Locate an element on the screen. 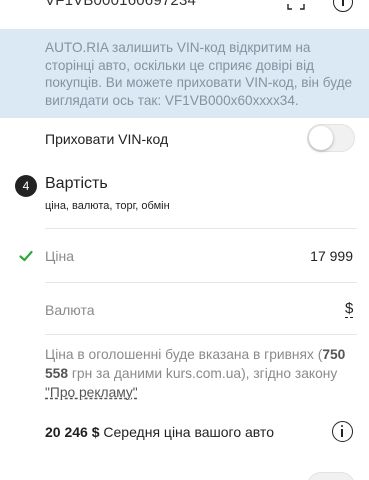 This screenshot has width=369, height=480. section-title: Вартість is located at coordinates (76, 183).